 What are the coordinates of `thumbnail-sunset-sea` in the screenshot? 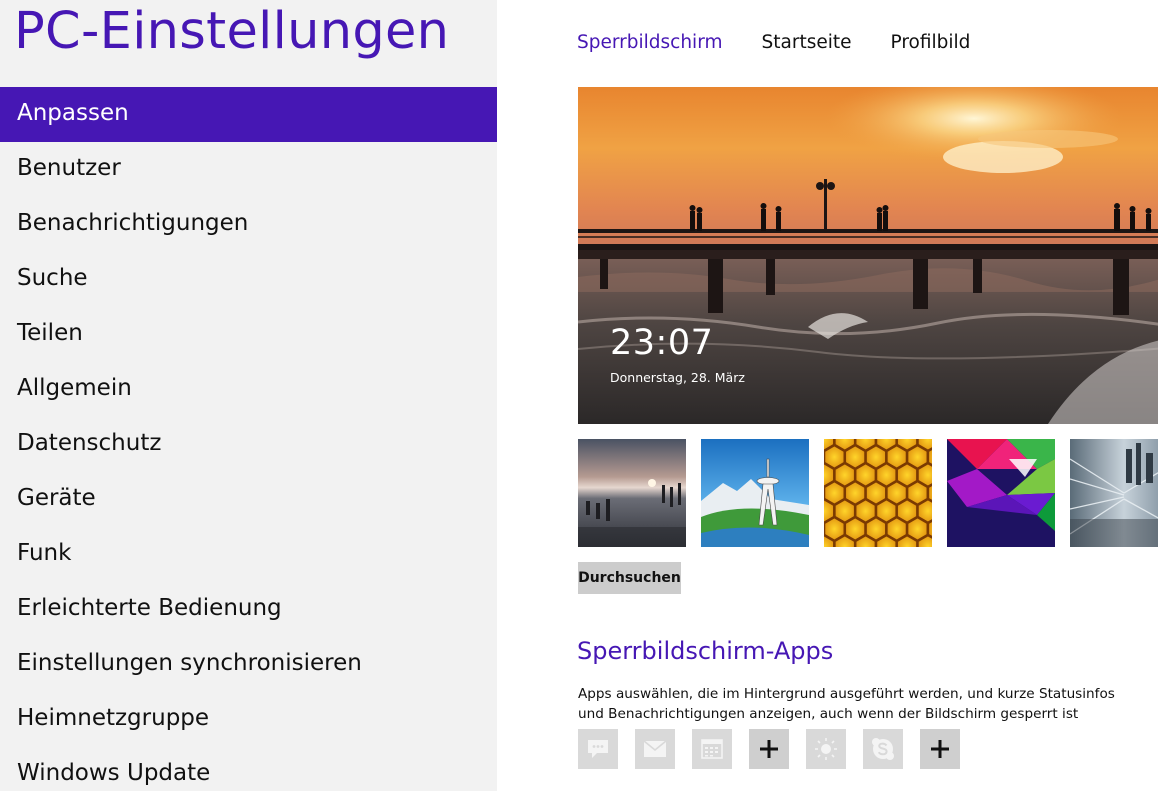 It's located at (632, 493).